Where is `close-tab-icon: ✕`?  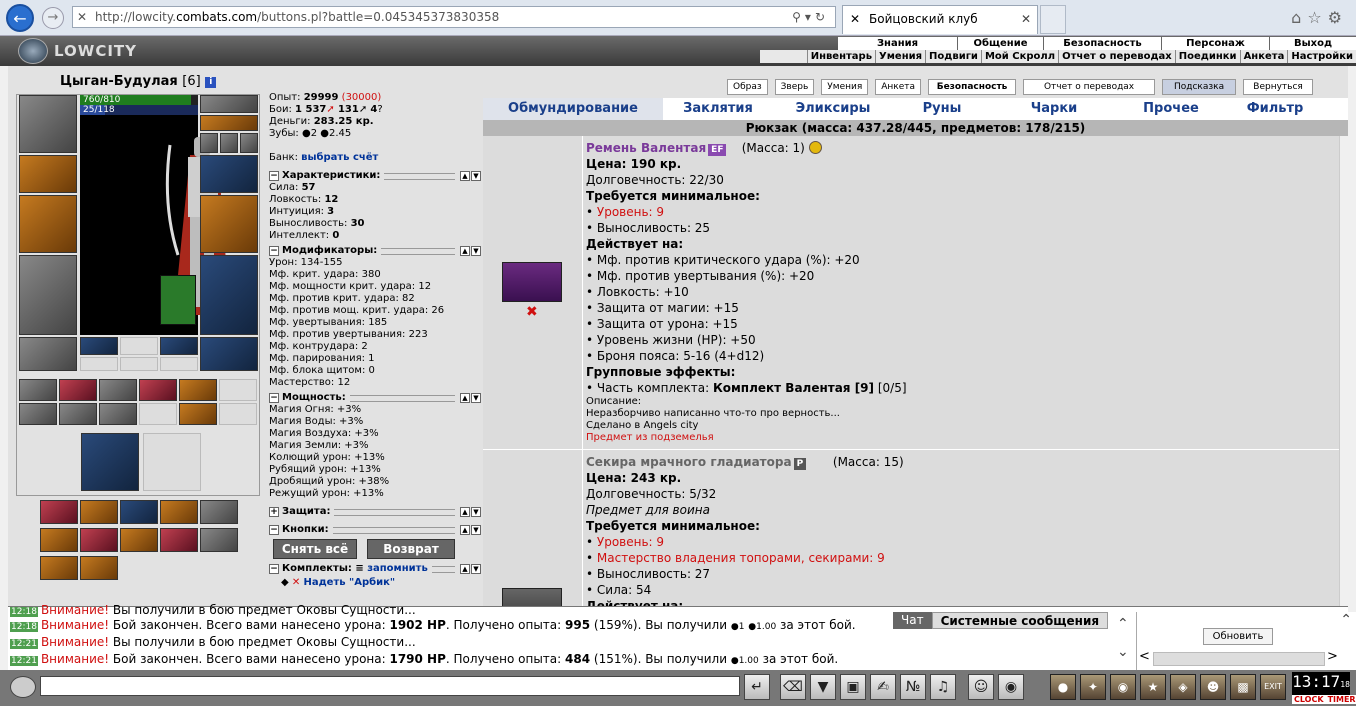 close-tab-icon: ✕ is located at coordinates (1026, 19).